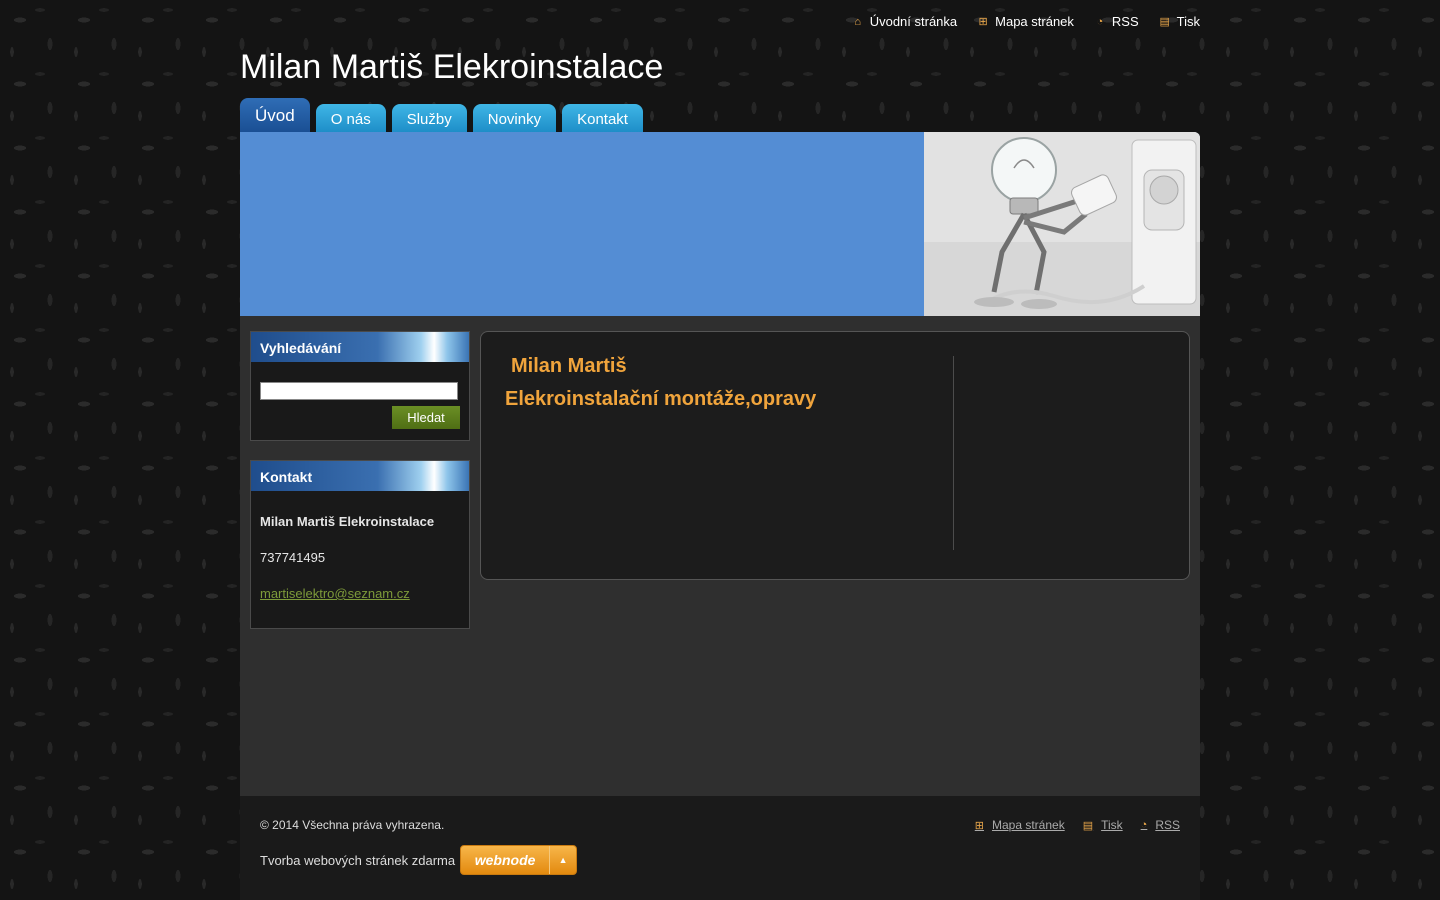 The image size is (1440, 900). Describe the element at coordinates (720, 224) in the screenshot. I see `header-banner` at that location.